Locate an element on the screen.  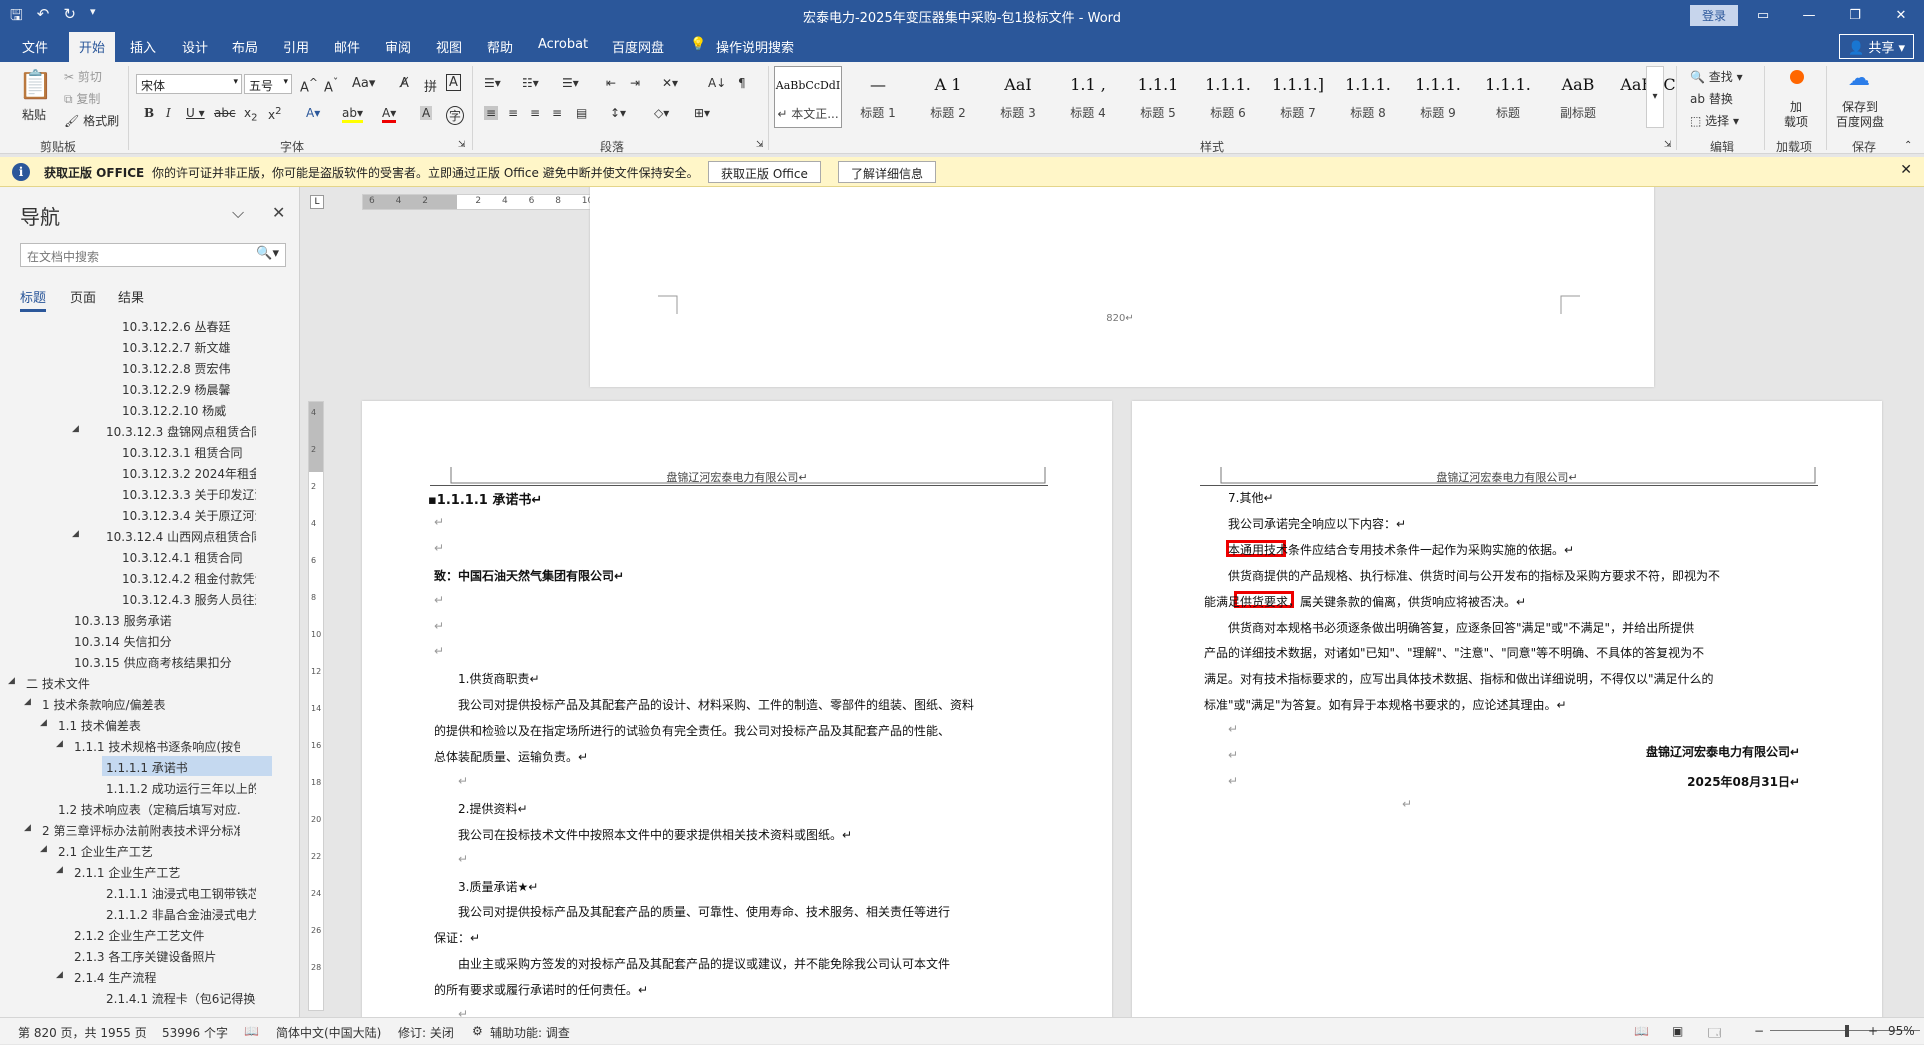
select-button: ⬚ 选择 ▾ is located at coordinates (1714, 120).